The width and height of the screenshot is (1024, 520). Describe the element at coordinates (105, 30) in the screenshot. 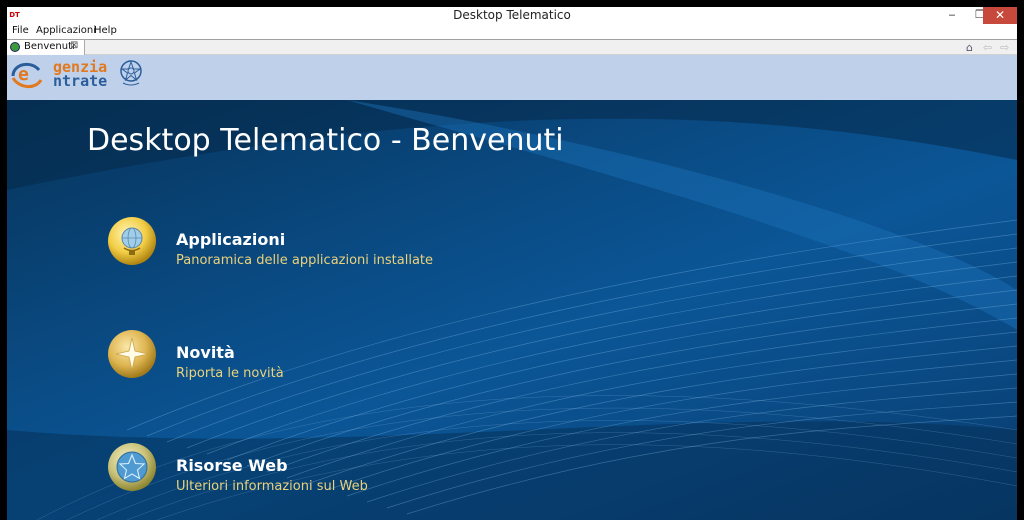

I see `menu-help: Help` at that location.